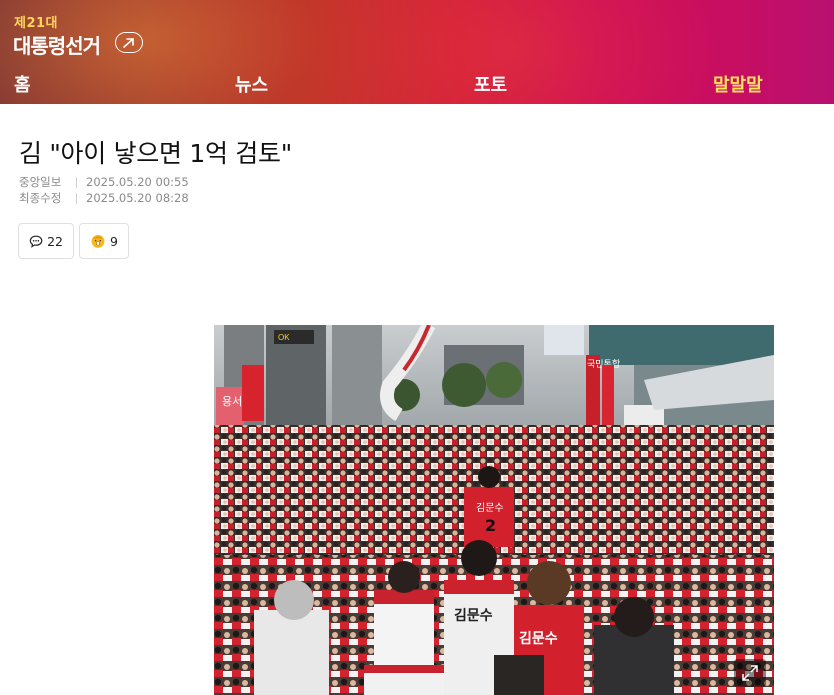 This screenshot has width=834, height=695. I want to click on reaction-emoji-icon, so click(98, 241).